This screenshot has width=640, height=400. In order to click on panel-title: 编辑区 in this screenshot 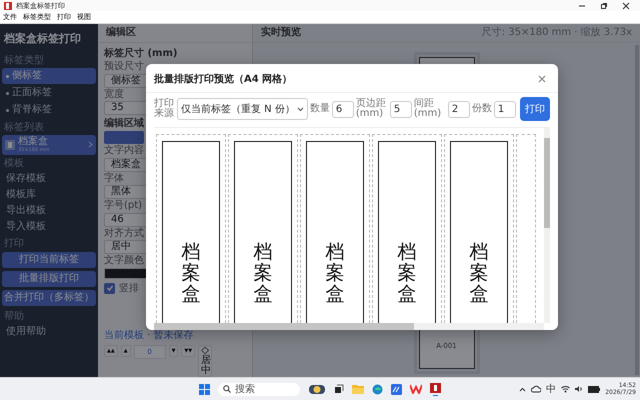, I will do `click(175, 33)`.